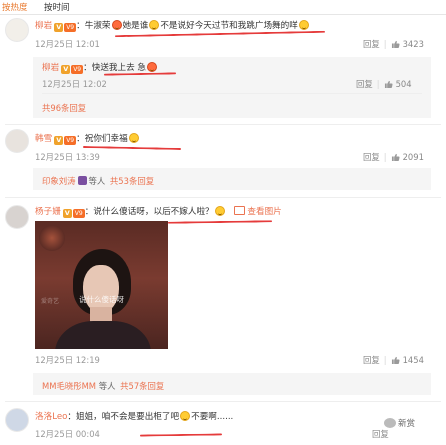  I want to click on liked-by-user: MM毛晓彤MM, so click(69, 386).